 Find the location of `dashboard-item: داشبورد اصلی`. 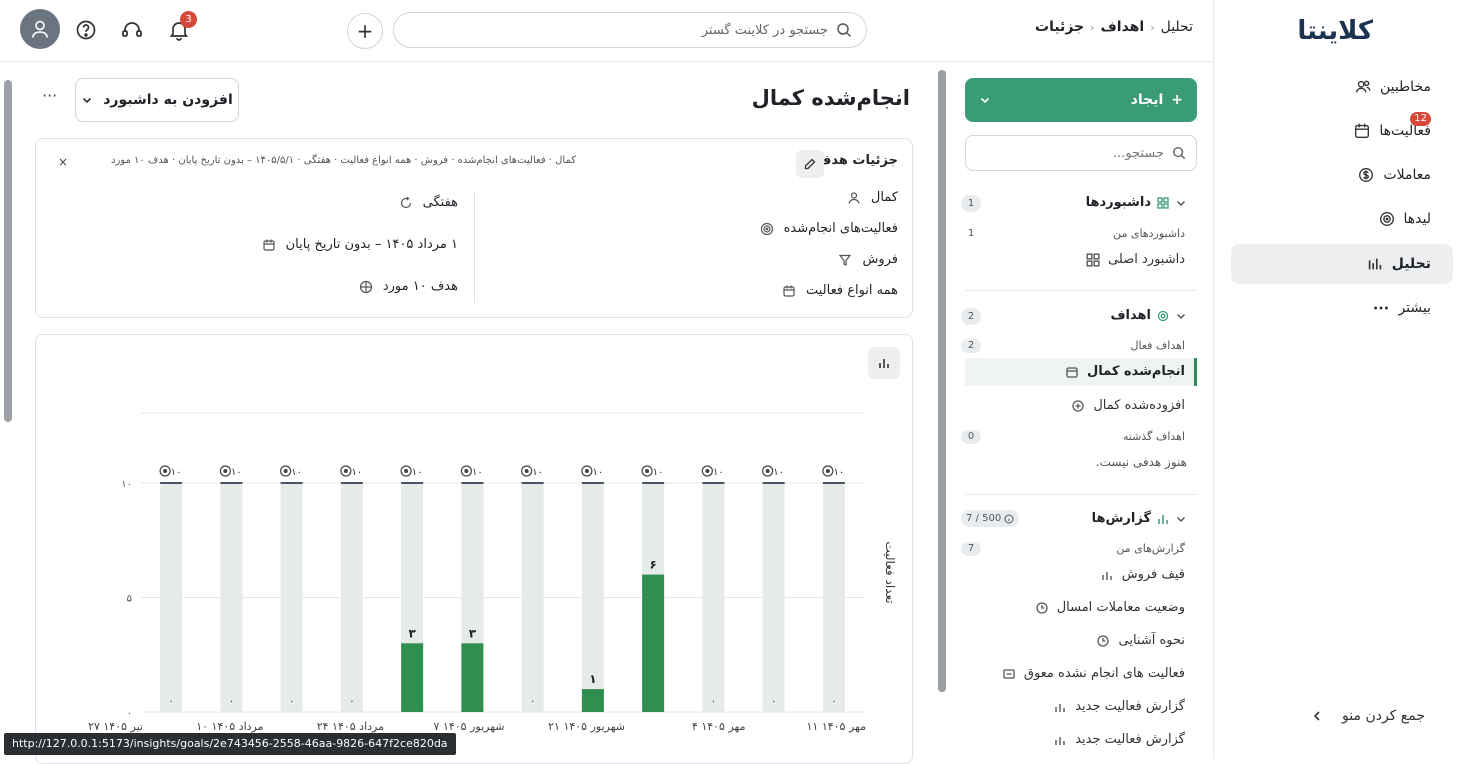

dashboard-item: داشبورد اصلی is located at coordinates (1135, 259).